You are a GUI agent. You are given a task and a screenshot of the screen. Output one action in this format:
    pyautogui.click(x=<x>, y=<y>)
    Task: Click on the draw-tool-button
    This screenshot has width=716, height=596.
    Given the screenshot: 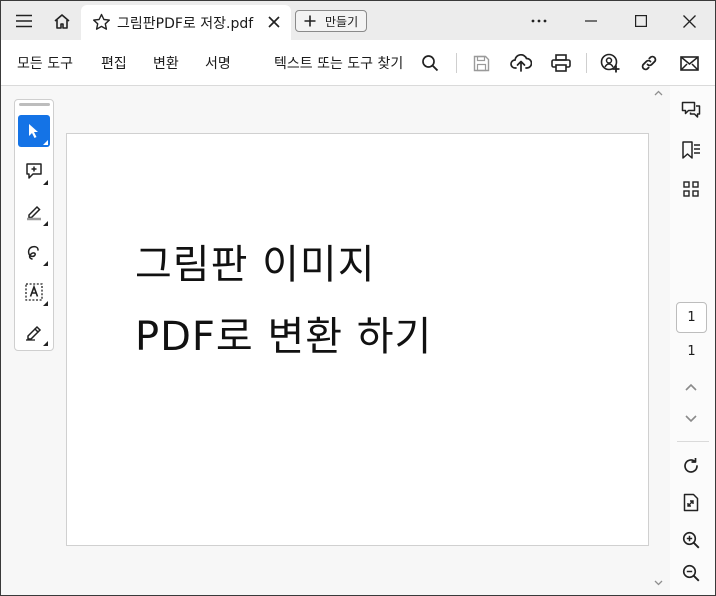 What is the action you would take?
    pyautogui.click(x=34, y=252)
    